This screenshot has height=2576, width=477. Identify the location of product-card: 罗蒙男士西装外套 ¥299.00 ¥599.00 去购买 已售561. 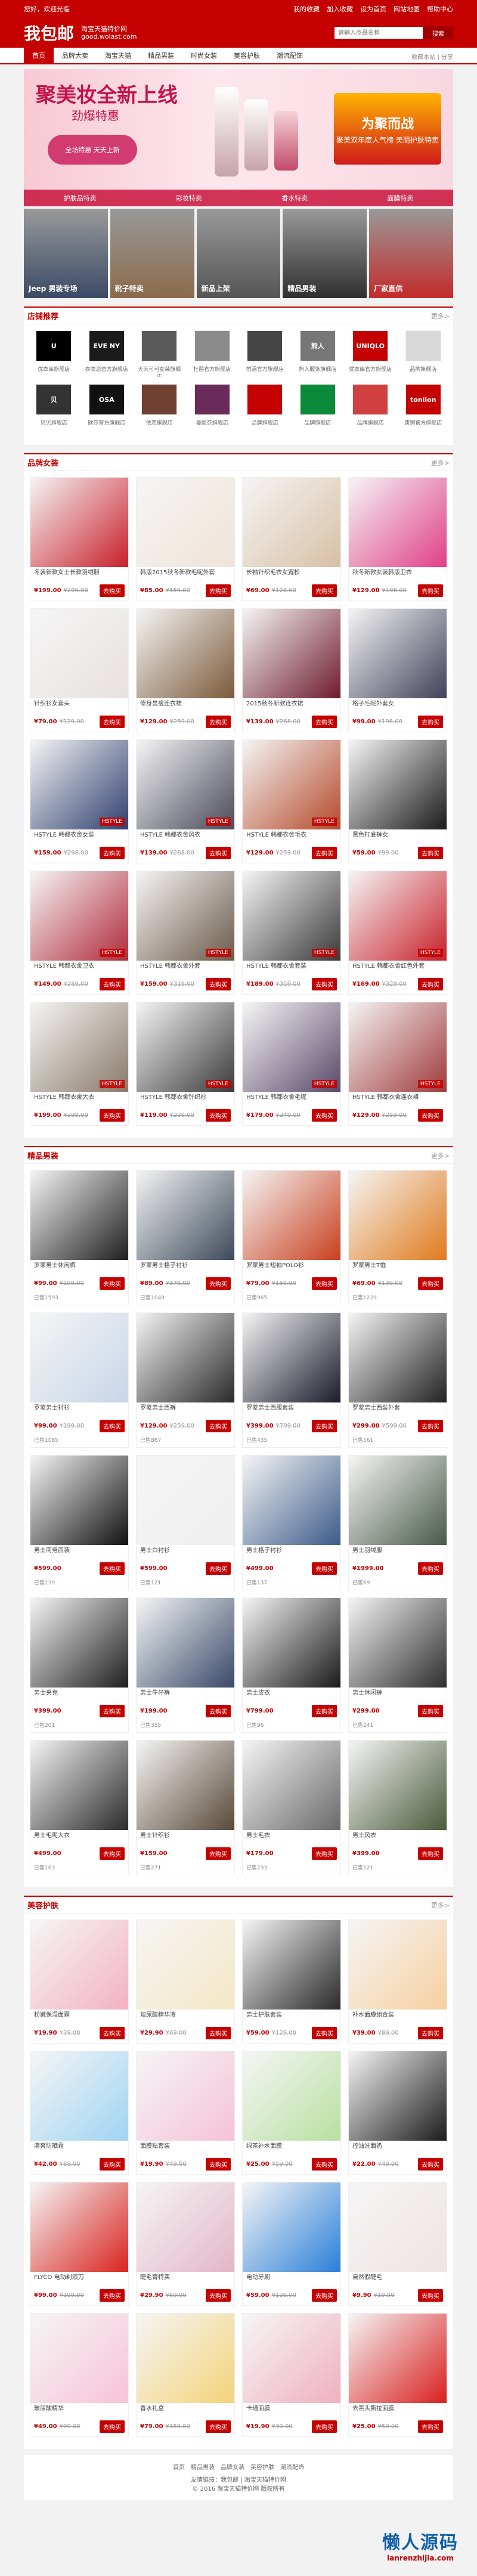
(397, 1380).